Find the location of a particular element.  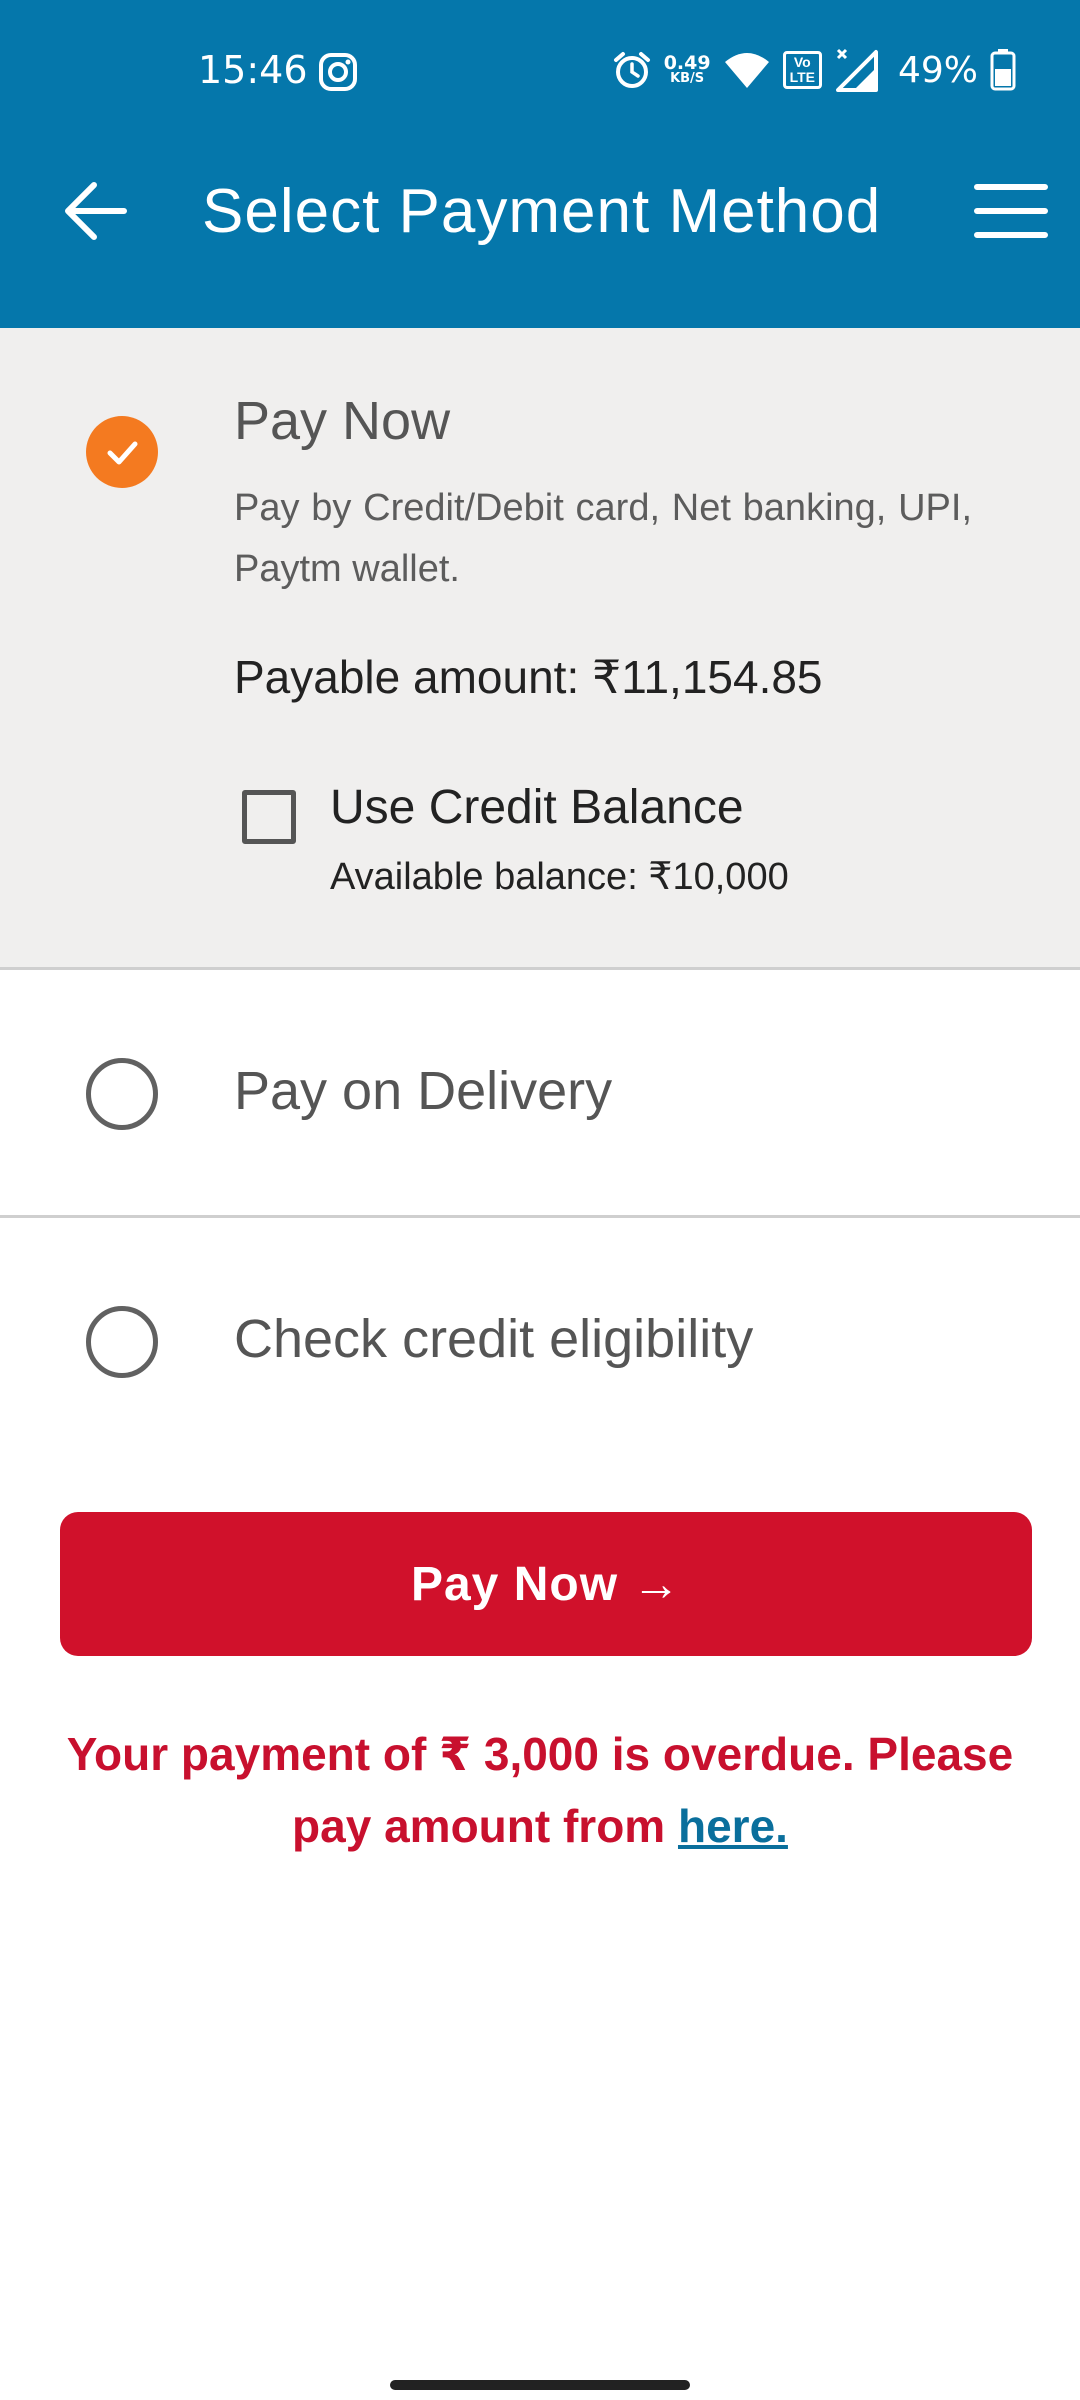

status-icons: 0.49 KB/S Vo LTE 49% is located at coordinates (808, 70).